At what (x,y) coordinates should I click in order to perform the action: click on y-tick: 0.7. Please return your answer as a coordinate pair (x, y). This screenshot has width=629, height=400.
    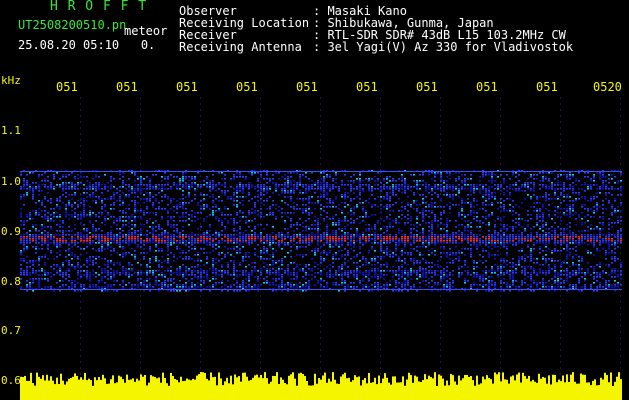
    Looking at the image, I should click on (11, 330).